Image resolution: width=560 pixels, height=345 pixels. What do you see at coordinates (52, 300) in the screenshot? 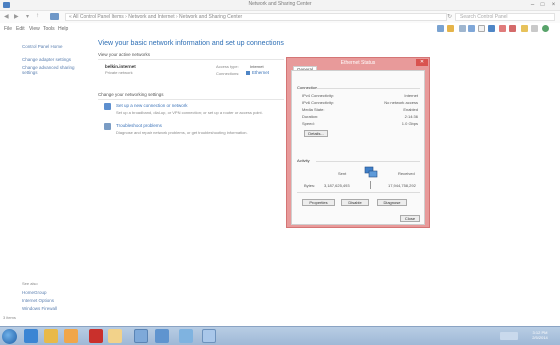
I see `internet-options-link: Internet Options` at bounding box center [52, 300].